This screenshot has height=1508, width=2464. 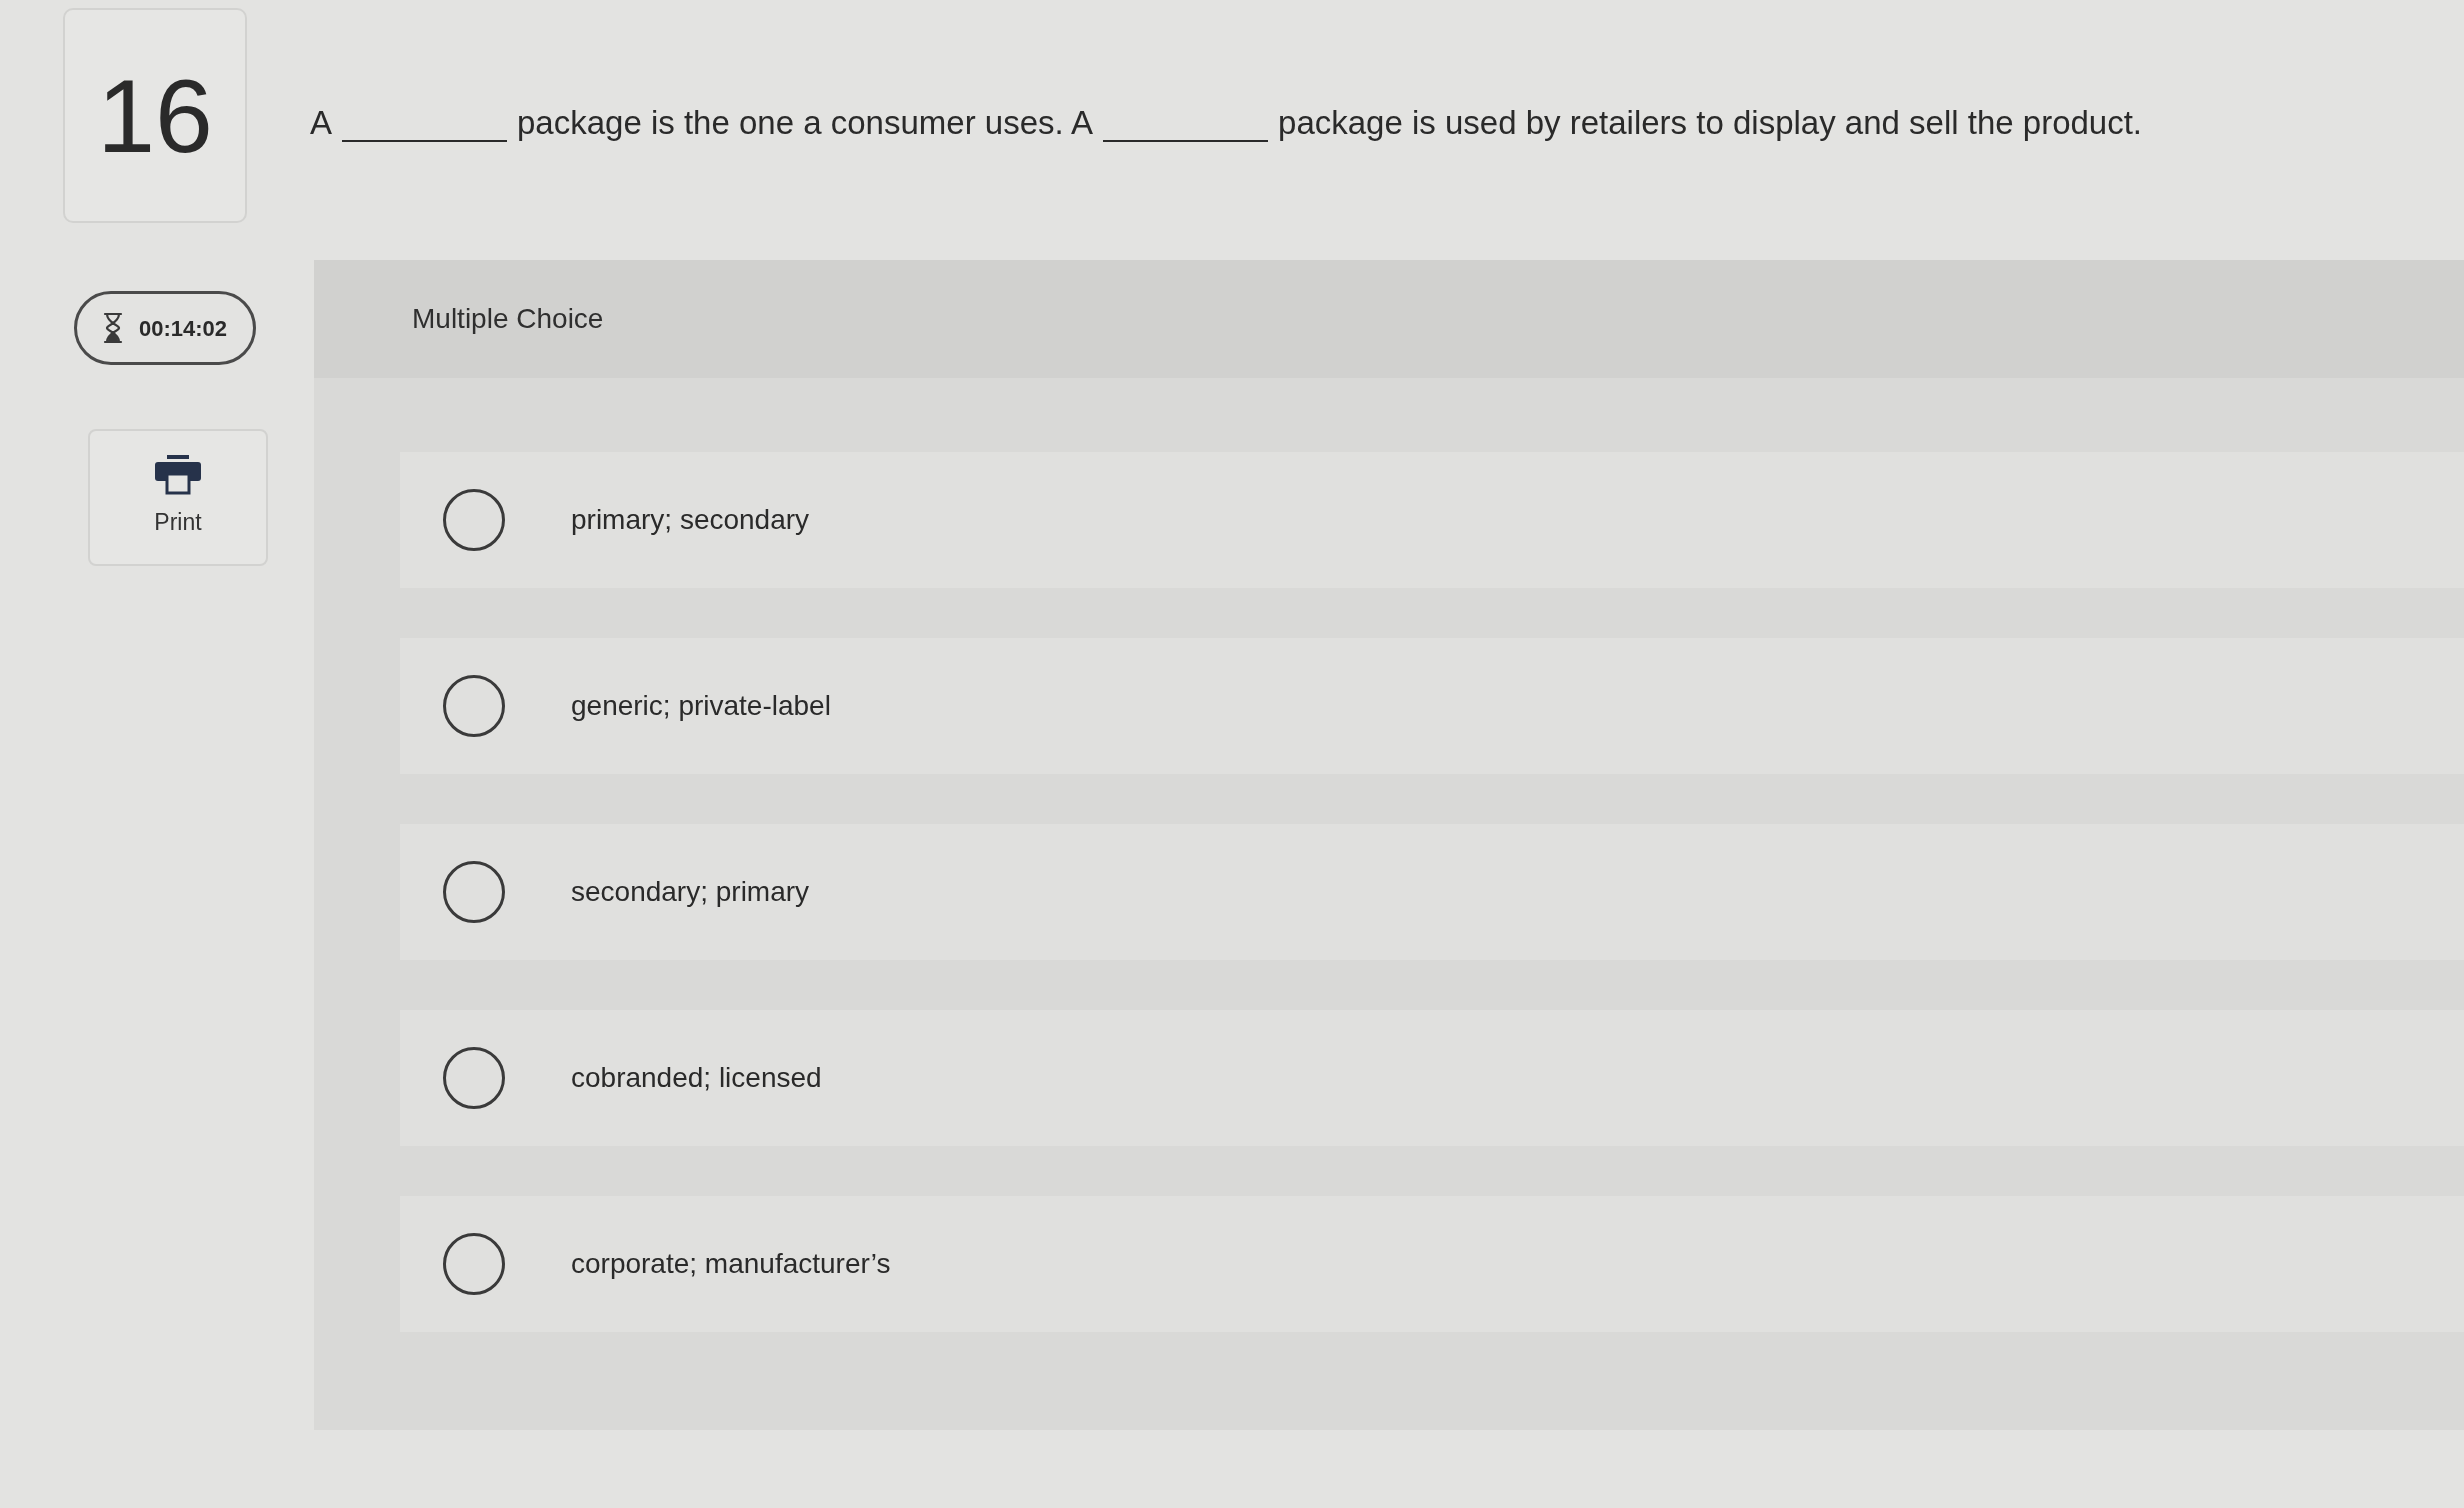 I want to click on option-label: secondary; primary, so click(x=690, y=892).